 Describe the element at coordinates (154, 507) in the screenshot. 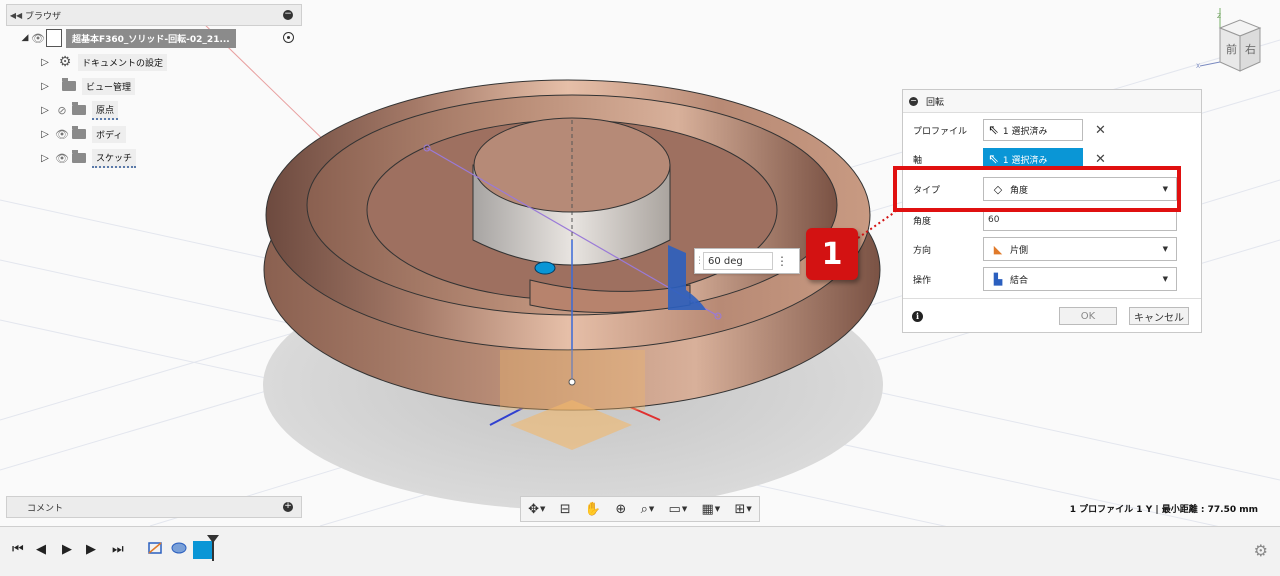

I see `comments-header: コメント +` at that location.